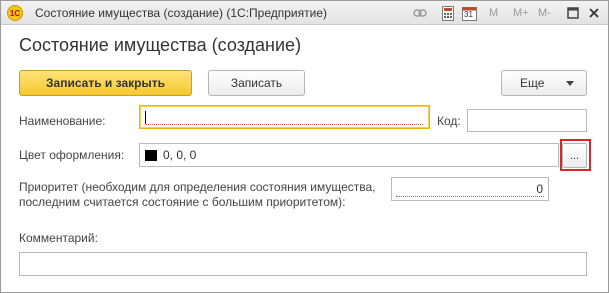 This screenshot has width=609, height=293. I want to click on calendar-icon: 31, so click(469, 13).